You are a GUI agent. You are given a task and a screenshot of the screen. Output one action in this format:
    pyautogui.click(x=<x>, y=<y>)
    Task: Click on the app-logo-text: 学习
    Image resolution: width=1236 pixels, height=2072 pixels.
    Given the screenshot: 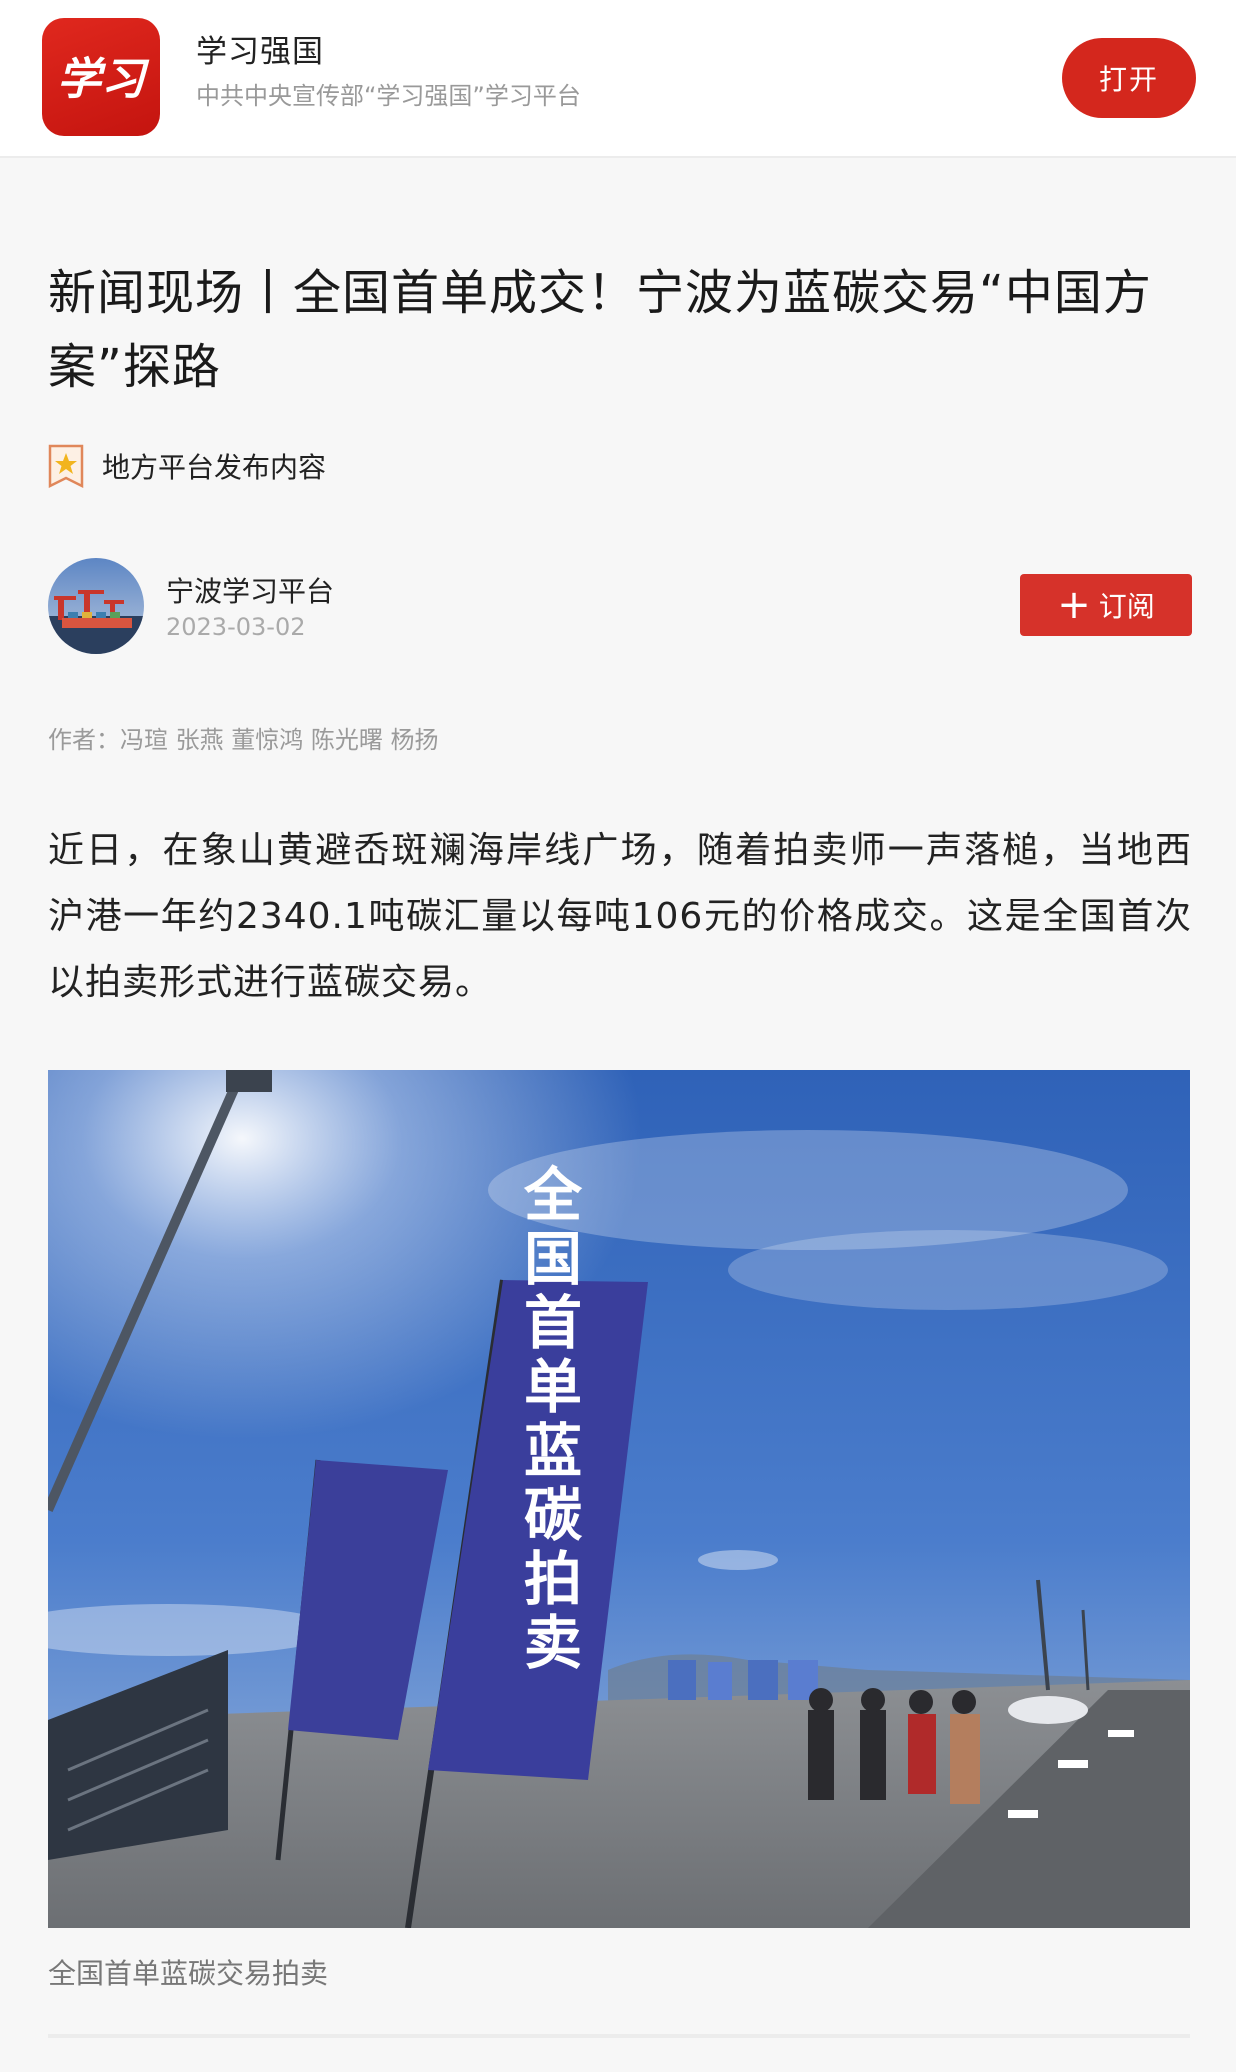 What is the action you would take?
    pyautogui.click(x=103, y=79)
    